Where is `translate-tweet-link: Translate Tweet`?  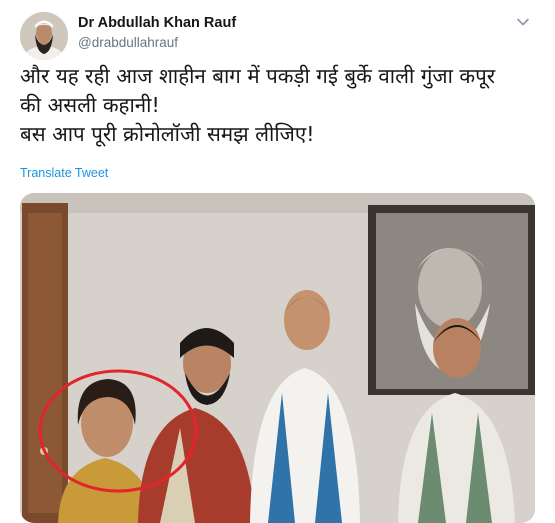
translate-tweet-link: Translate Tweet is located at coordinates (64, 173).